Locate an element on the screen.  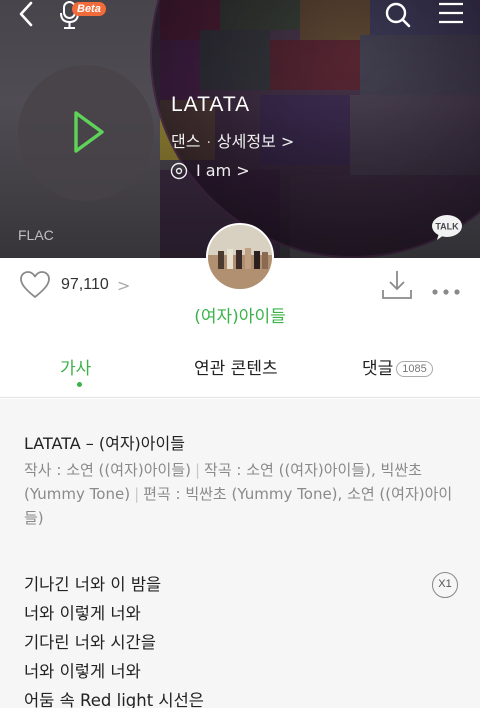
album-link: I am > is located at coordinates (210, 170).